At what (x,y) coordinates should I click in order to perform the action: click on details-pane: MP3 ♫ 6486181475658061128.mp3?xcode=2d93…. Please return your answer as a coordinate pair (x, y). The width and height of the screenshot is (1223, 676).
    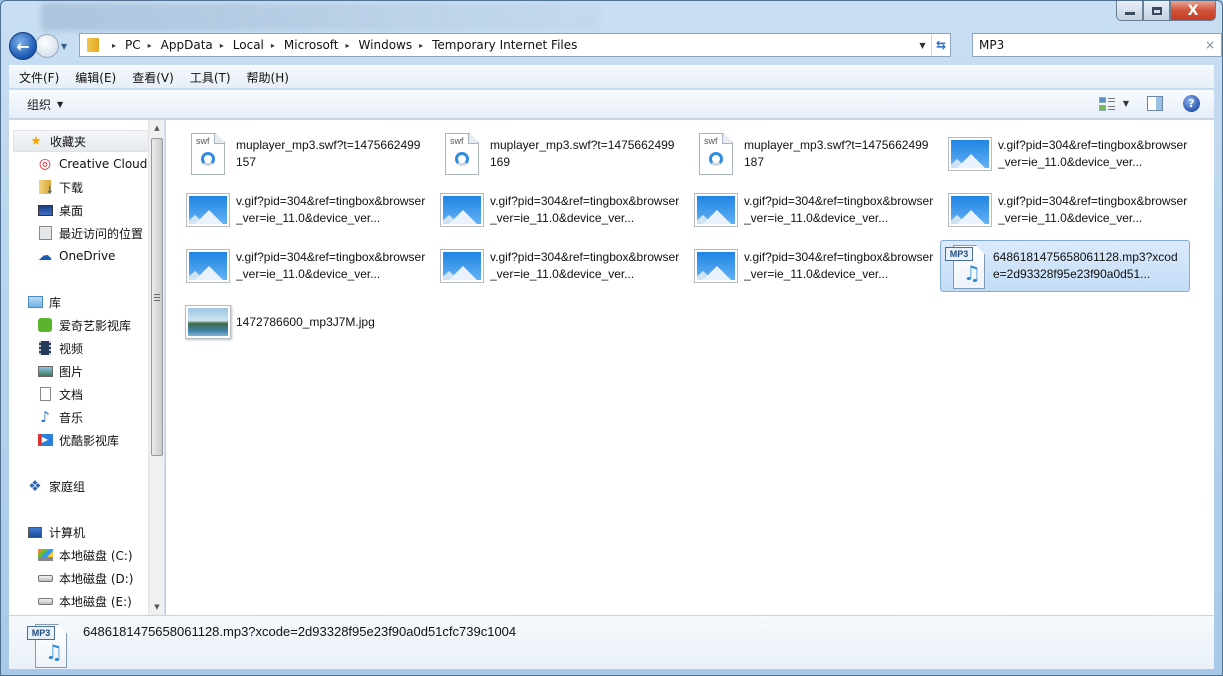
    Looking at the image, I should click on (611, 642).